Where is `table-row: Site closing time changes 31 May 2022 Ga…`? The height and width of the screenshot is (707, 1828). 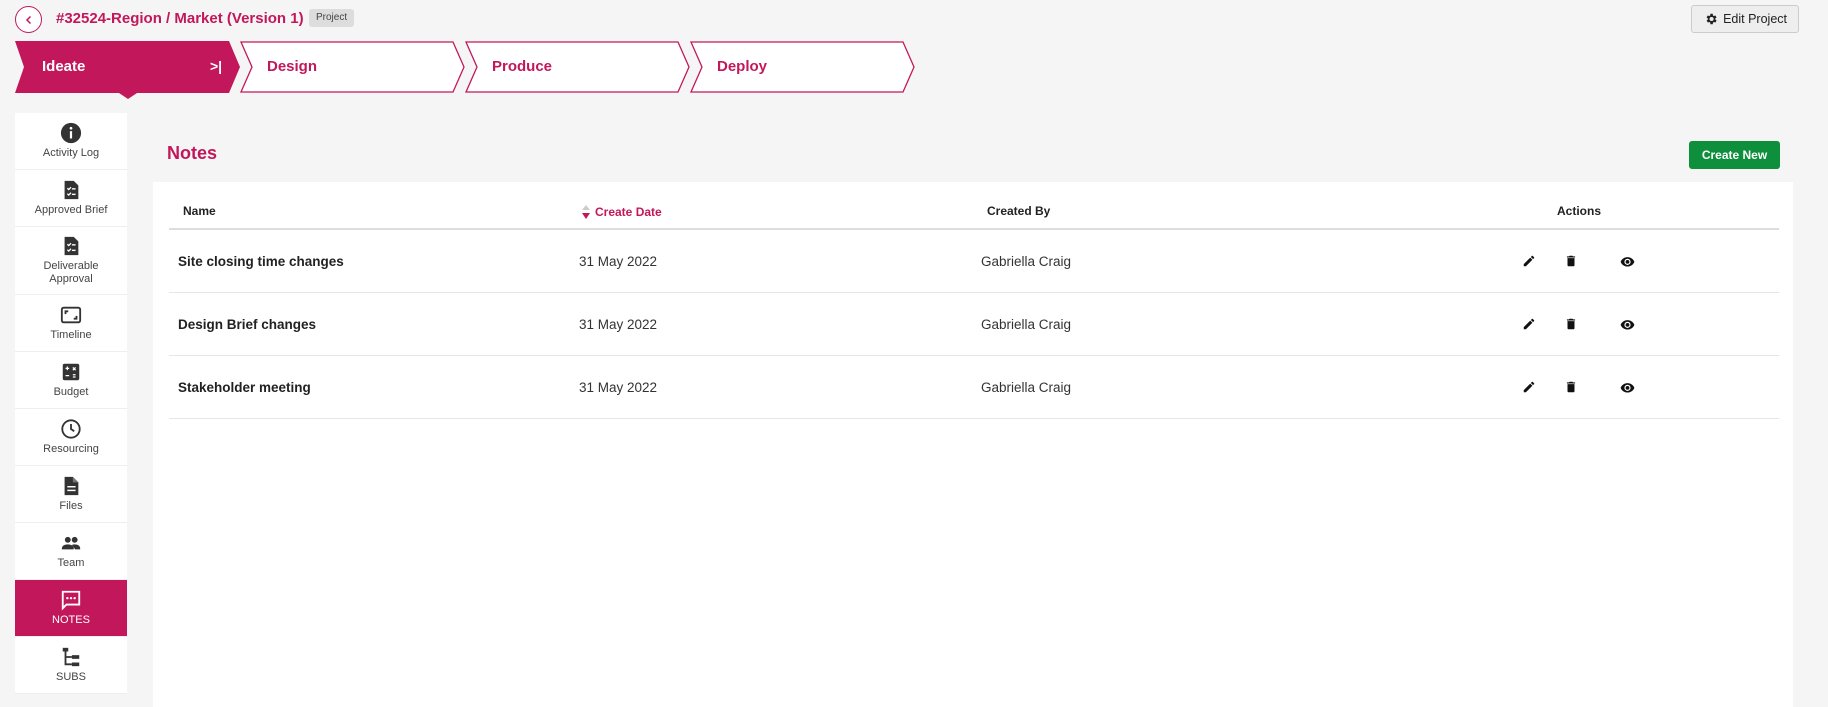 table-row: Site closing time changes 31 May 2022 Ga… is located at coordinates (974, 261).